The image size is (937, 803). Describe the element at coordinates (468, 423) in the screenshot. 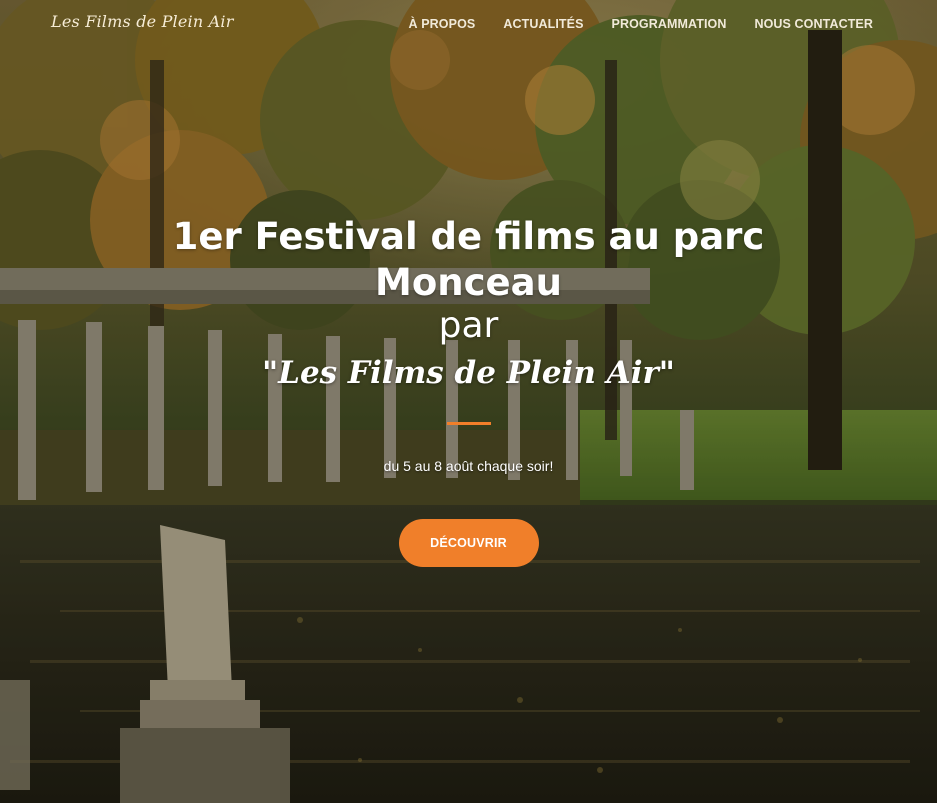

I see `accent-divider` at that location.